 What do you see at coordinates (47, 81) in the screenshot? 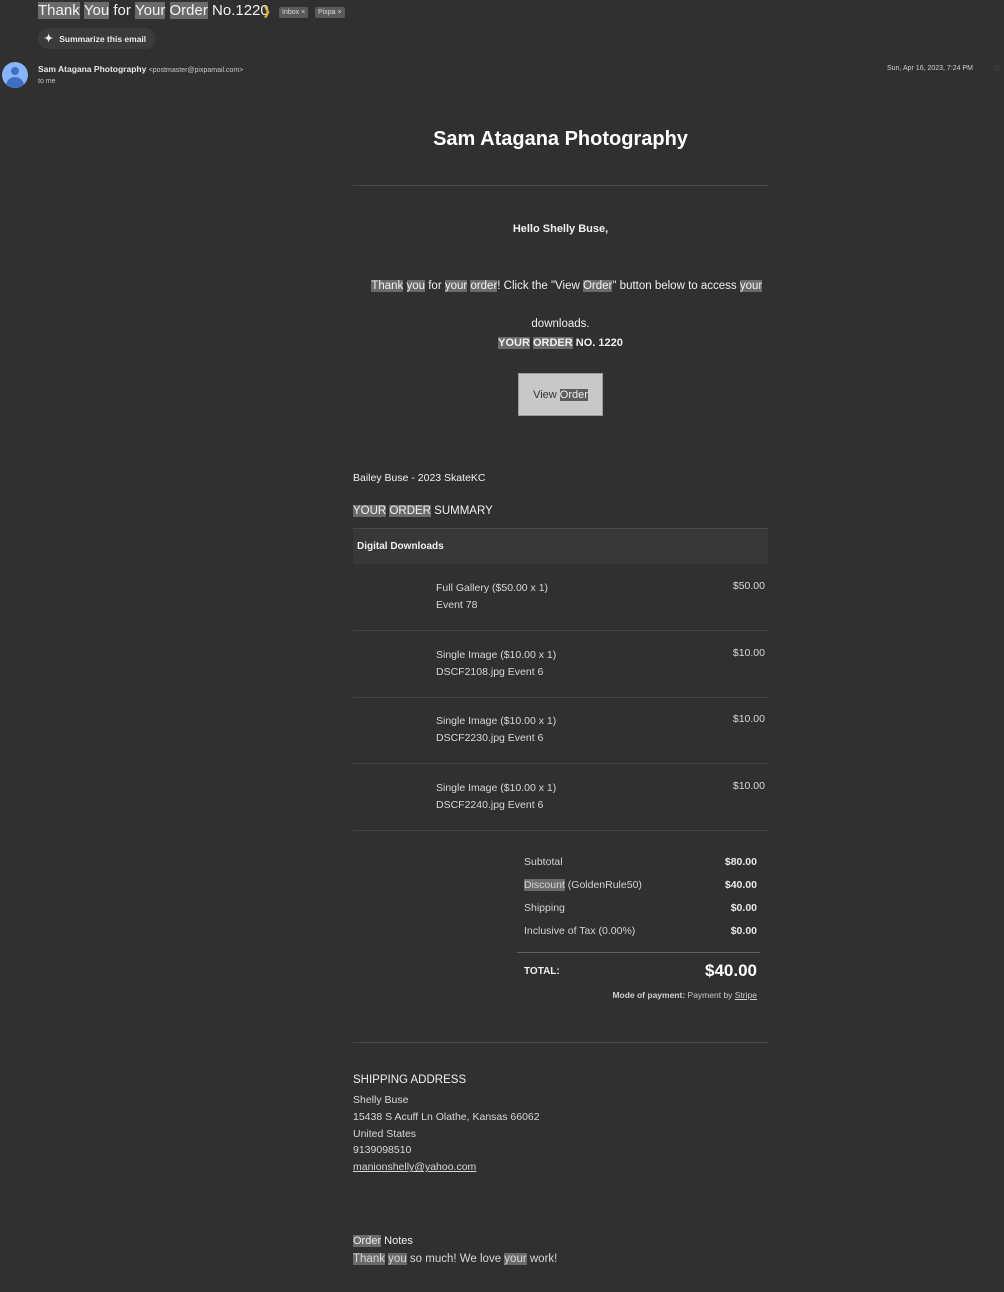
I see `recipient-to-me: to me` at bounding box center [47, 81].